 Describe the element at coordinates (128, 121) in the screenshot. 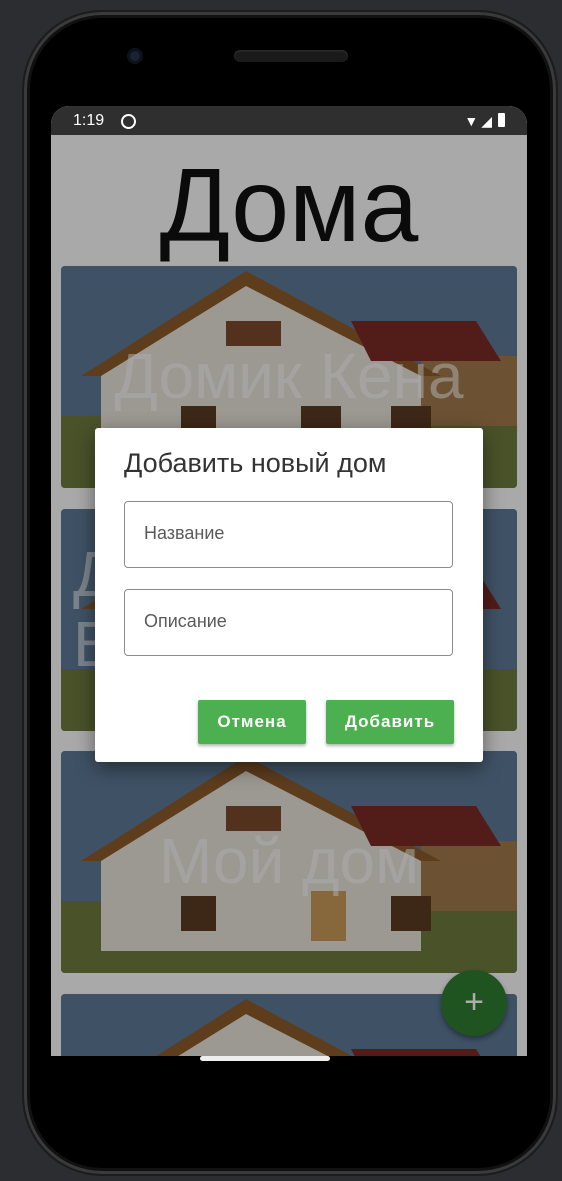

I see `notification-icon` at that location.